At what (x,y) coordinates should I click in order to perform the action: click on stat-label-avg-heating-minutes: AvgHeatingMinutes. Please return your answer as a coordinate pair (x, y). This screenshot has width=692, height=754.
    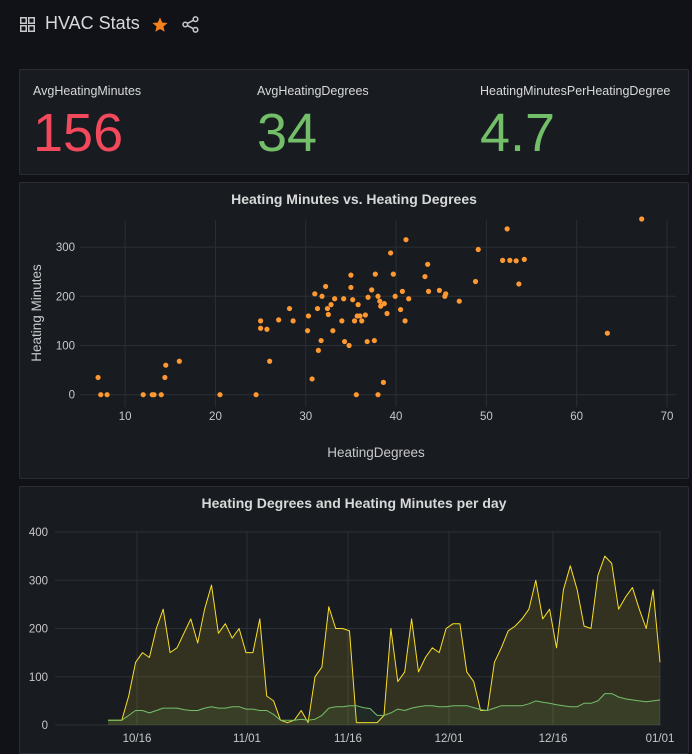
    Looking at the image, I should click on (87, 91).